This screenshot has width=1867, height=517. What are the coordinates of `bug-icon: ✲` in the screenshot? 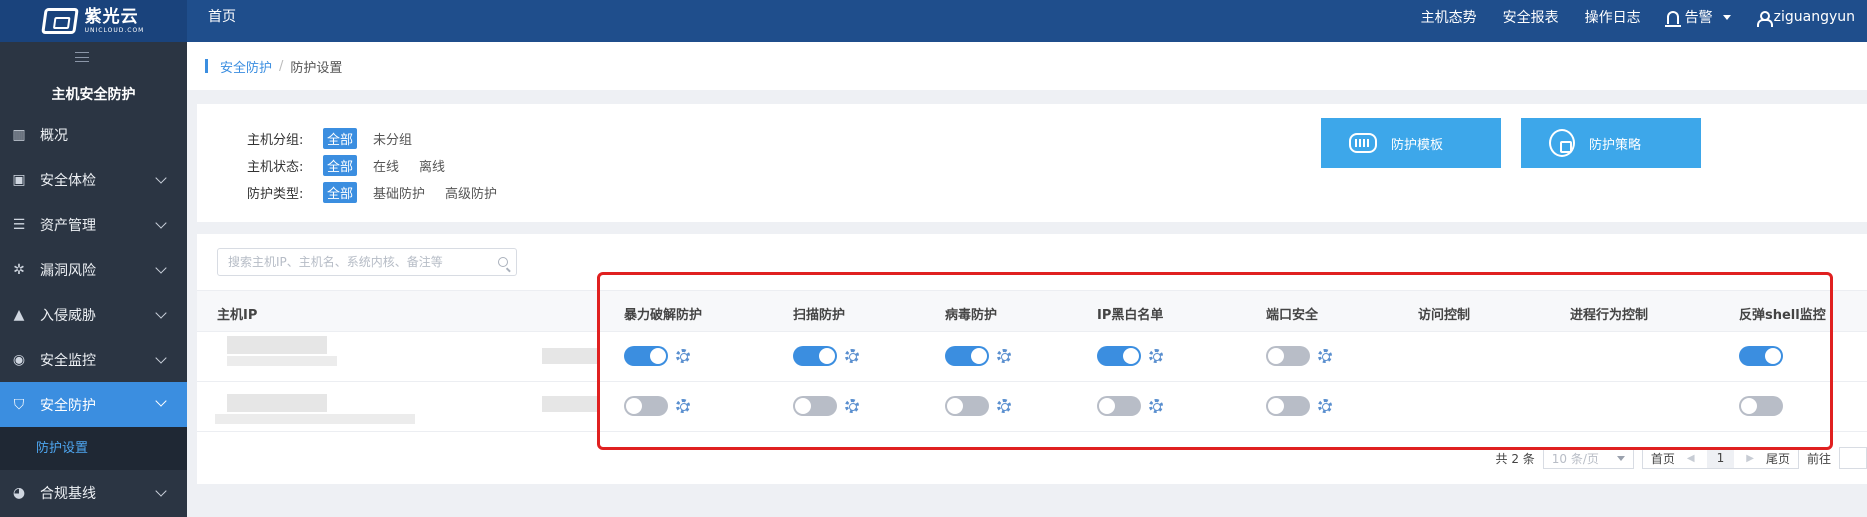 It's located at (19, 269).